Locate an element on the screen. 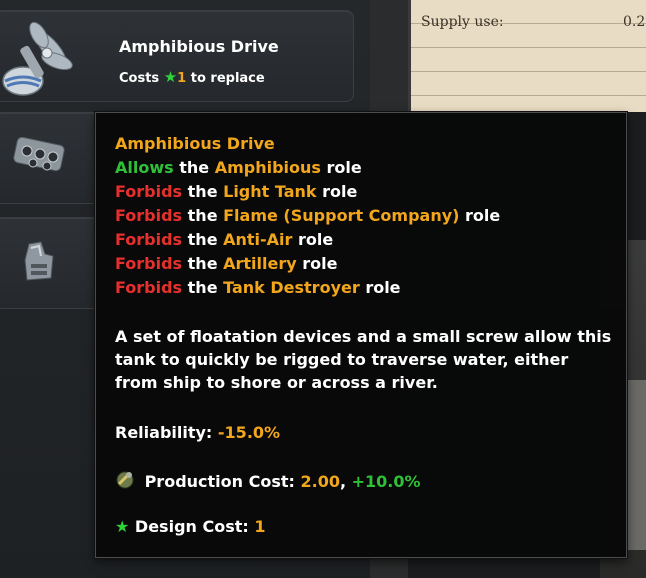 This screenshot has height=578, width=646. role-name: Artillery is located at coordinates (260, 263).